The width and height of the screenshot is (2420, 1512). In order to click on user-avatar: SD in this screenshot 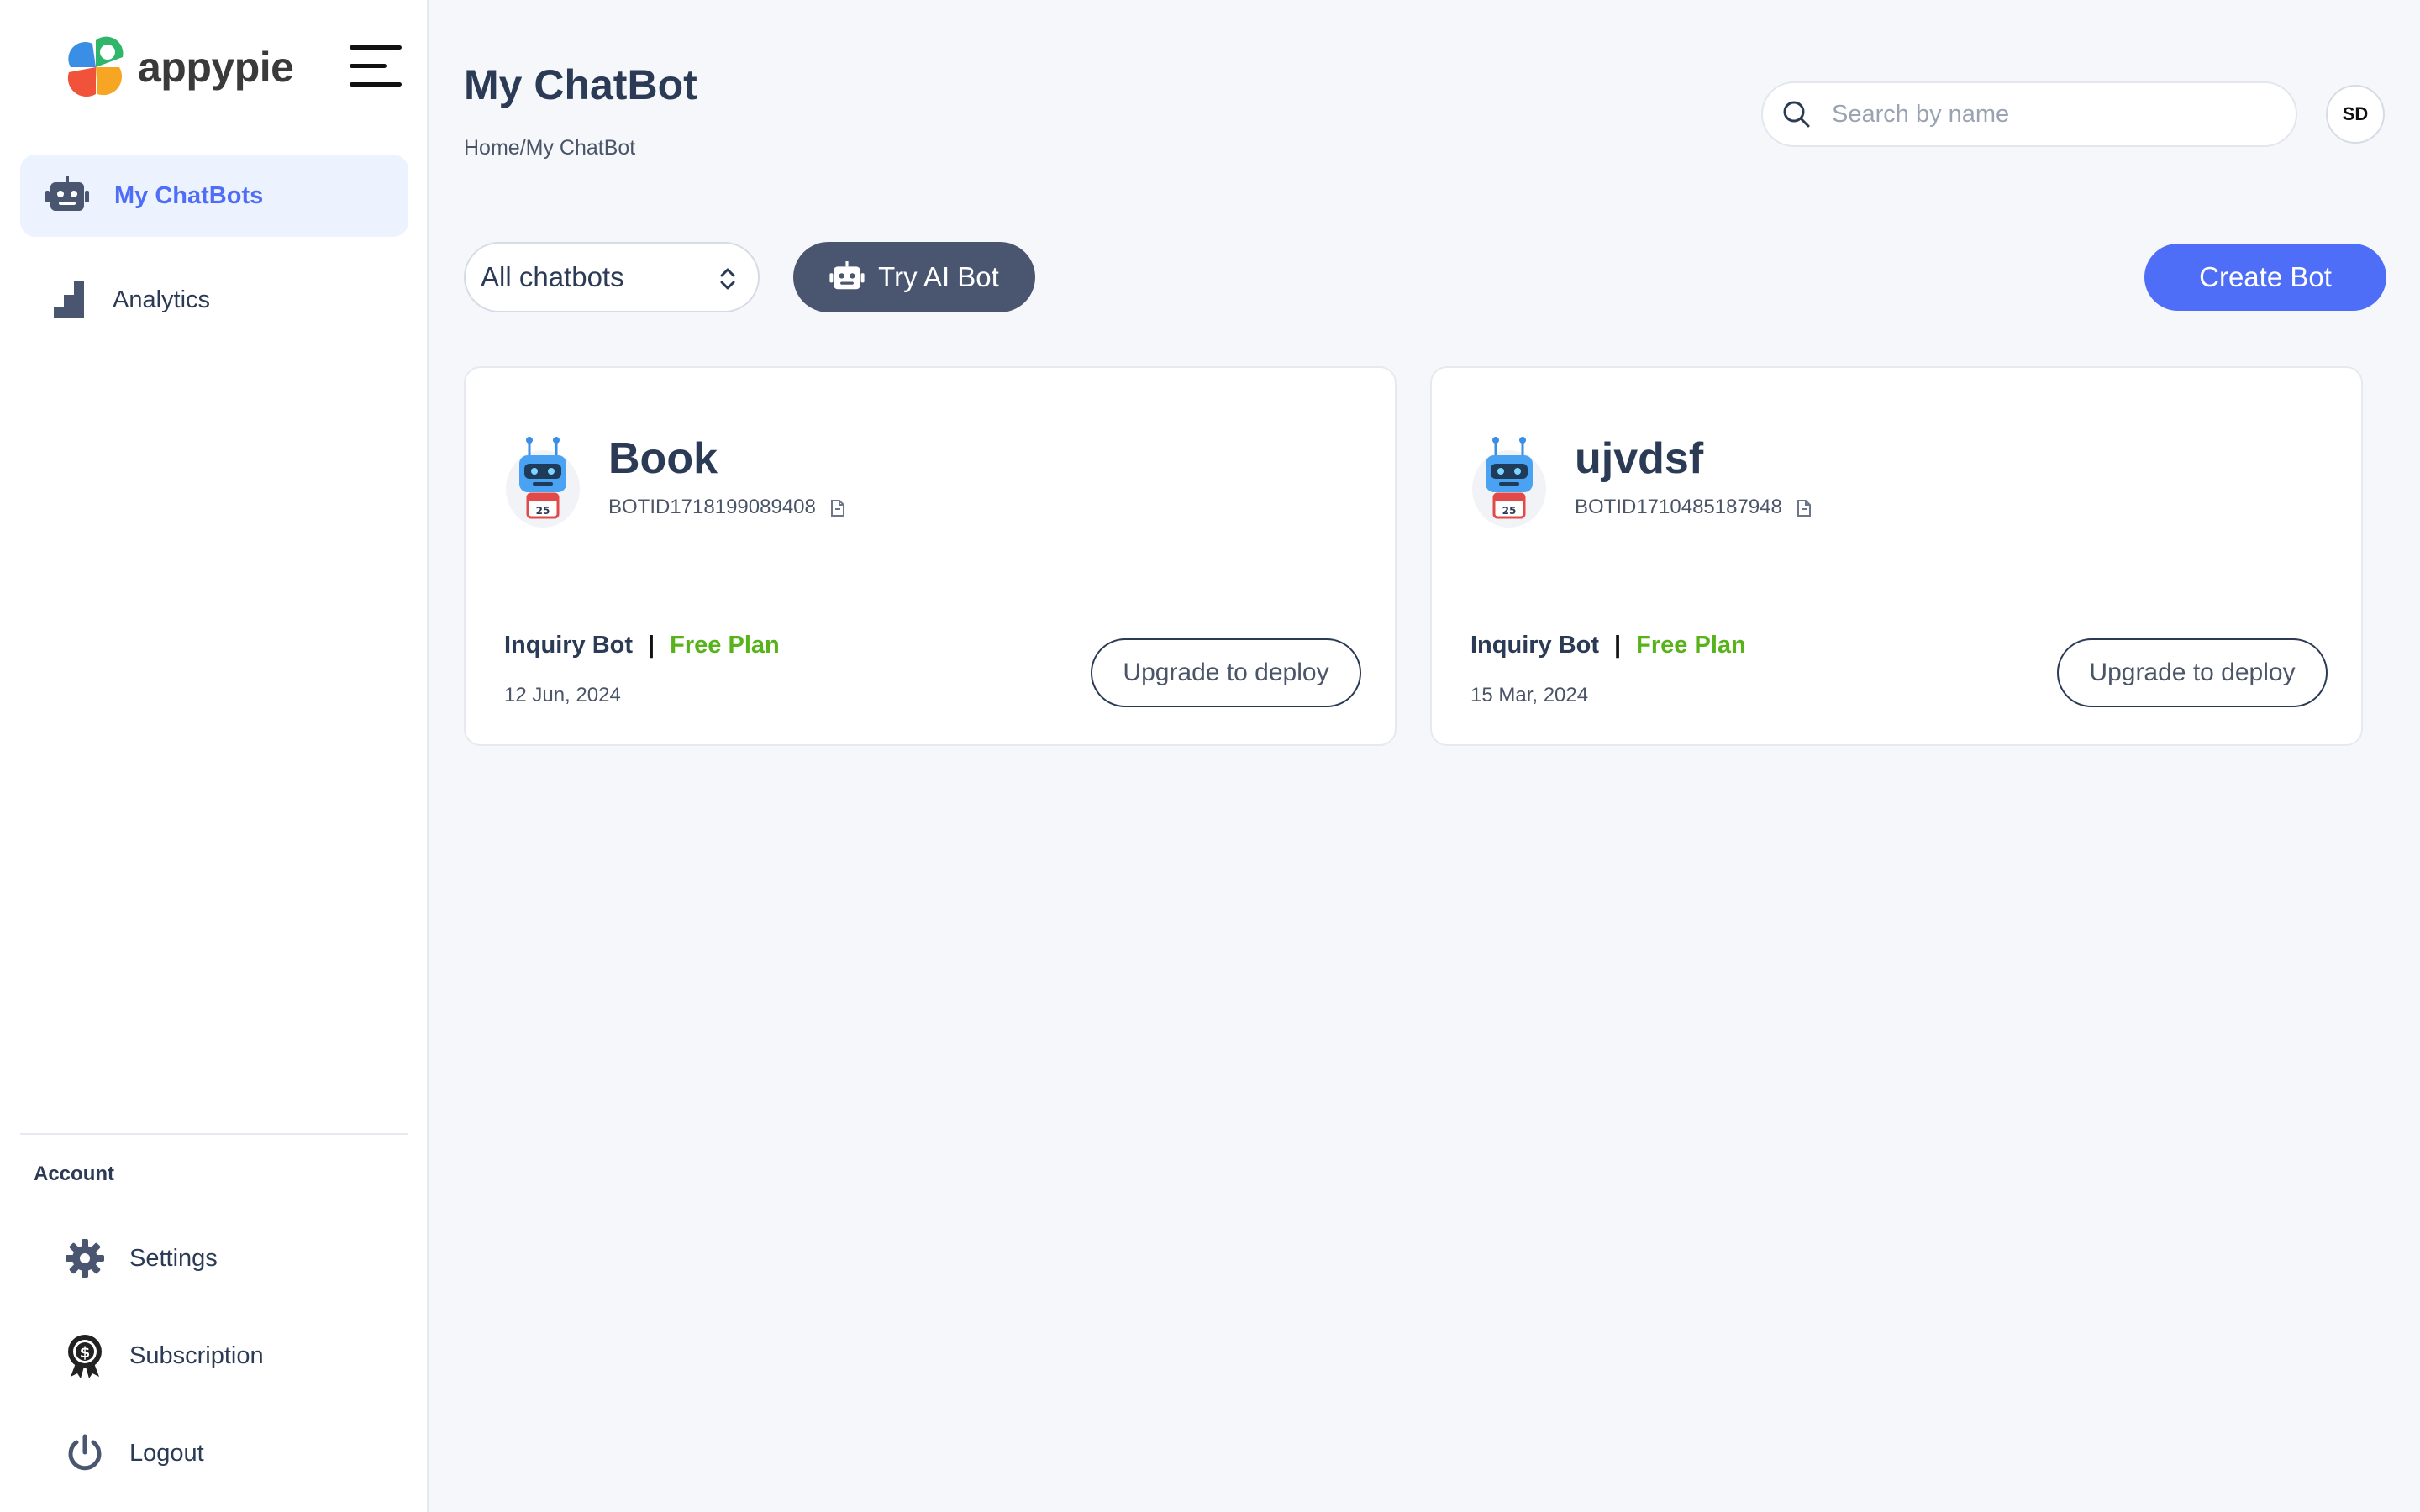, I will do `click(2355, 114)`.